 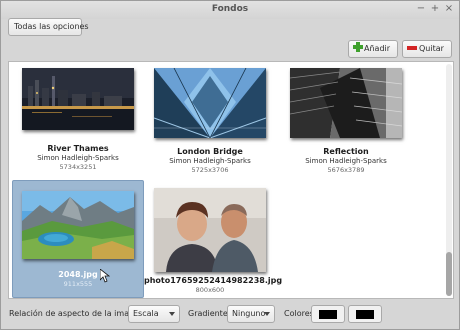 I want to click on wallpaper-size: 911x555, so click(x=78, y=284).